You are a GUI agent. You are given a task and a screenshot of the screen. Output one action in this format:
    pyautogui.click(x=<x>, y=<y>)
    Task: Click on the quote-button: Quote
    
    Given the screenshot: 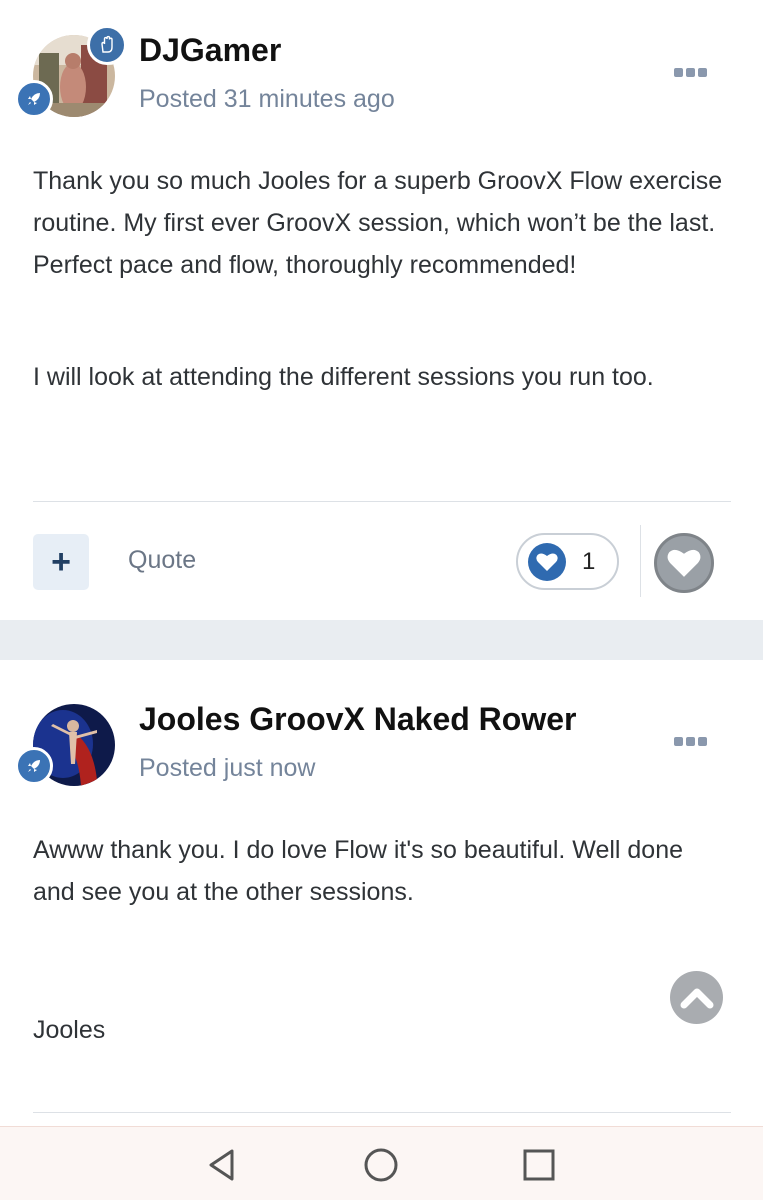 What is the action you would take?
    pyautogui.click(x=162, y=560)
    